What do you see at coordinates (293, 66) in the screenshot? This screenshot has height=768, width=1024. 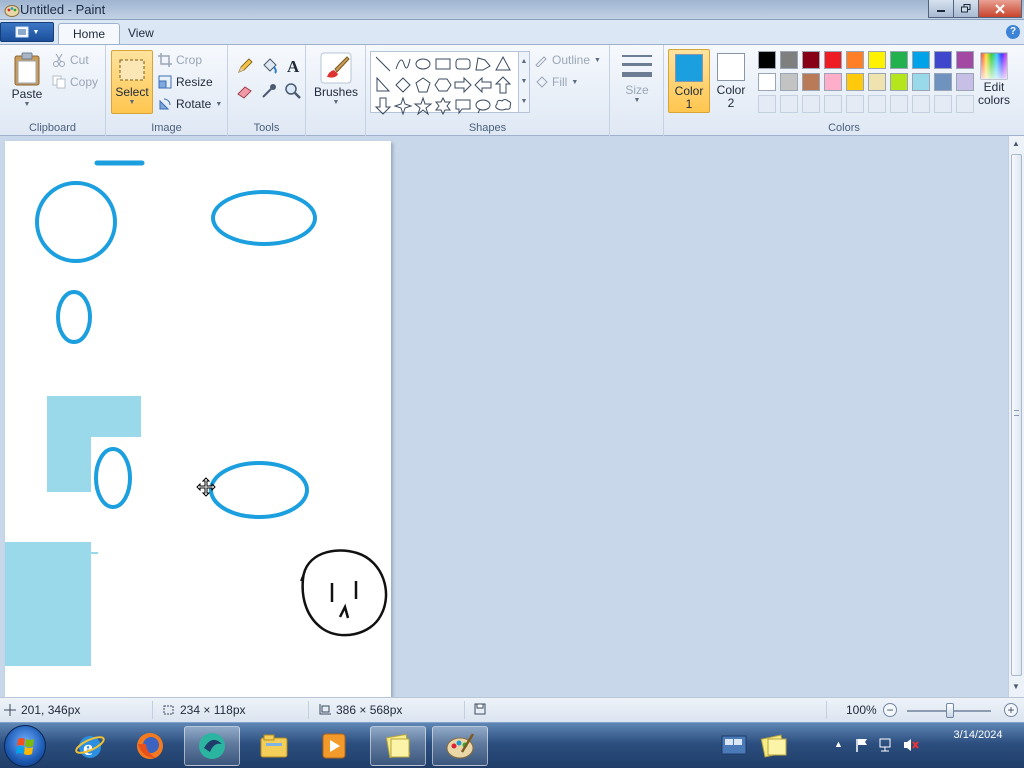 I see `text-tool: A` at bounding box center [293, 66].